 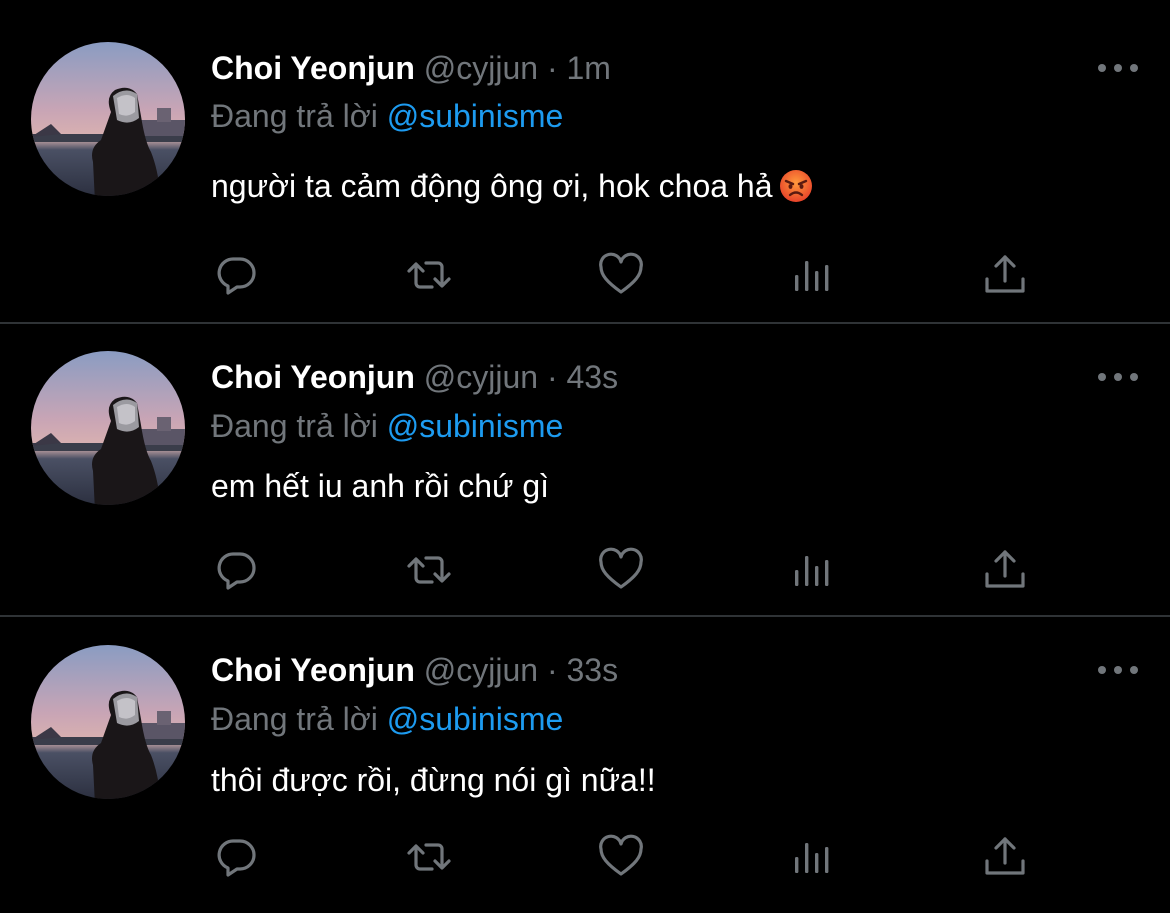 I want to click on tweet-header: Choi Yeonjun @cyjjun · 43s, so click(x=414, y=377).